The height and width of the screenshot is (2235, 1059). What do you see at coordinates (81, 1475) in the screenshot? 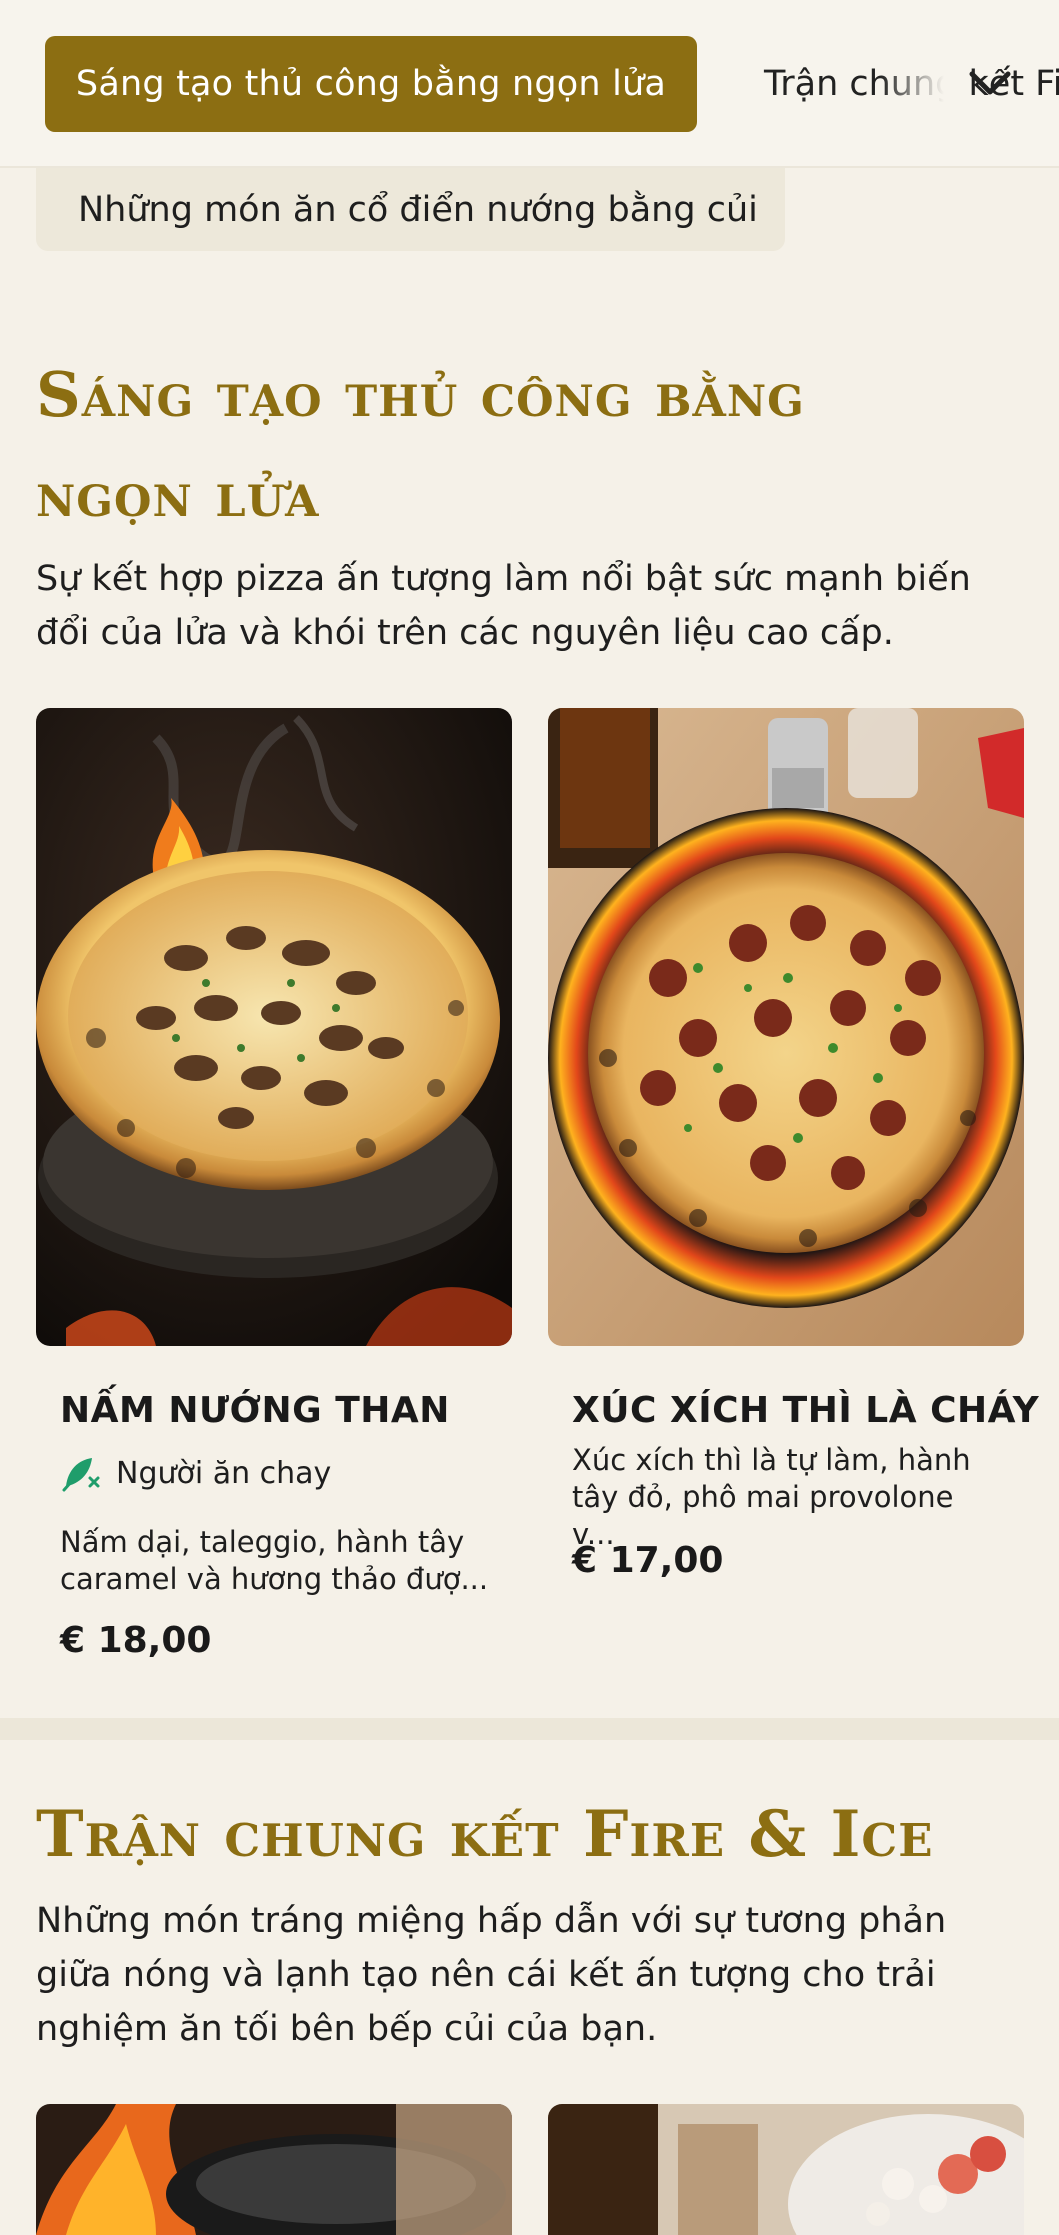
I see `vegetarian-leaf-icon` at bounding box center [81, 1475].